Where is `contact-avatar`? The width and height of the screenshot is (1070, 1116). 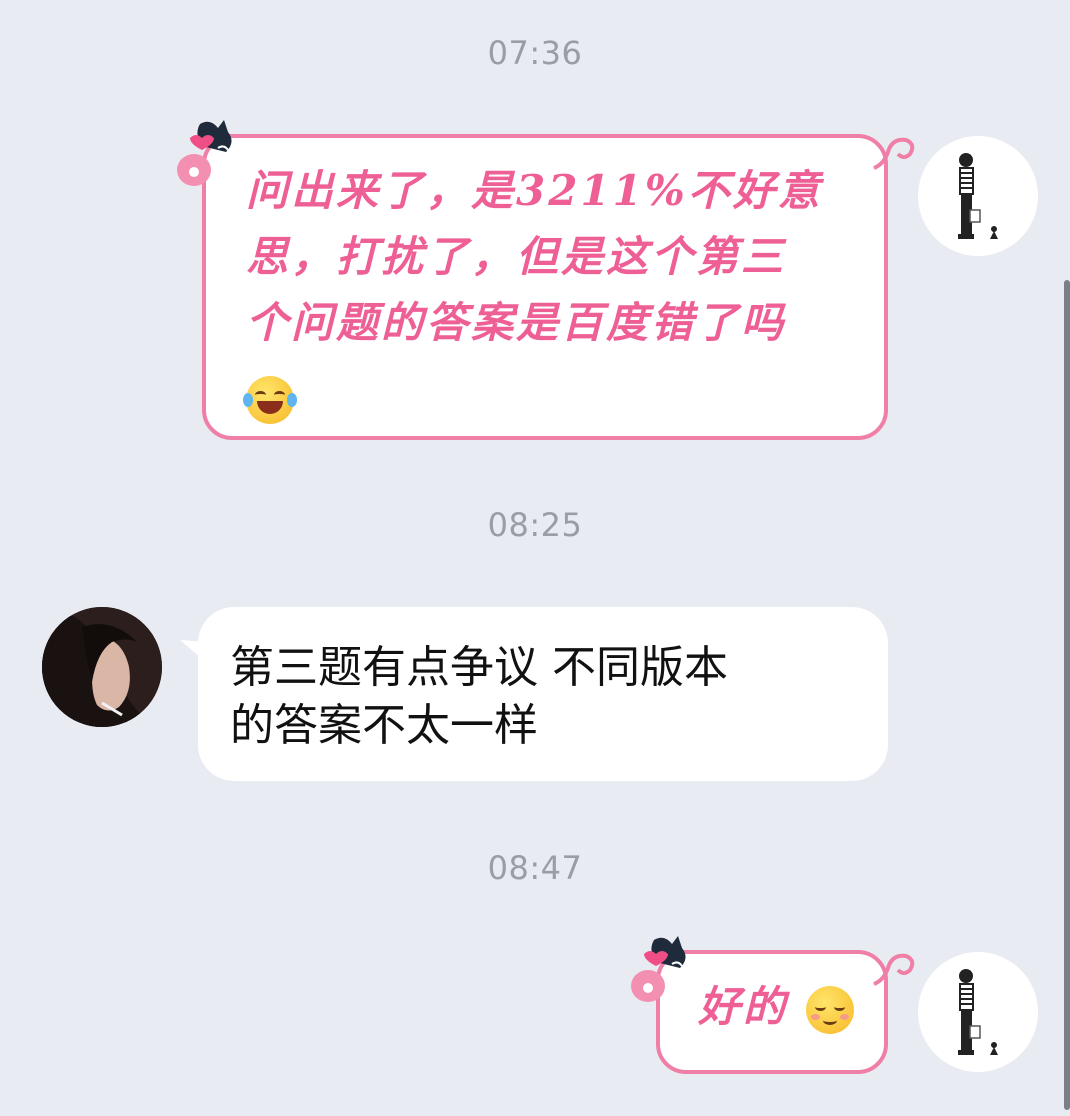
contact-avatar is located at coordinates (102, 667).